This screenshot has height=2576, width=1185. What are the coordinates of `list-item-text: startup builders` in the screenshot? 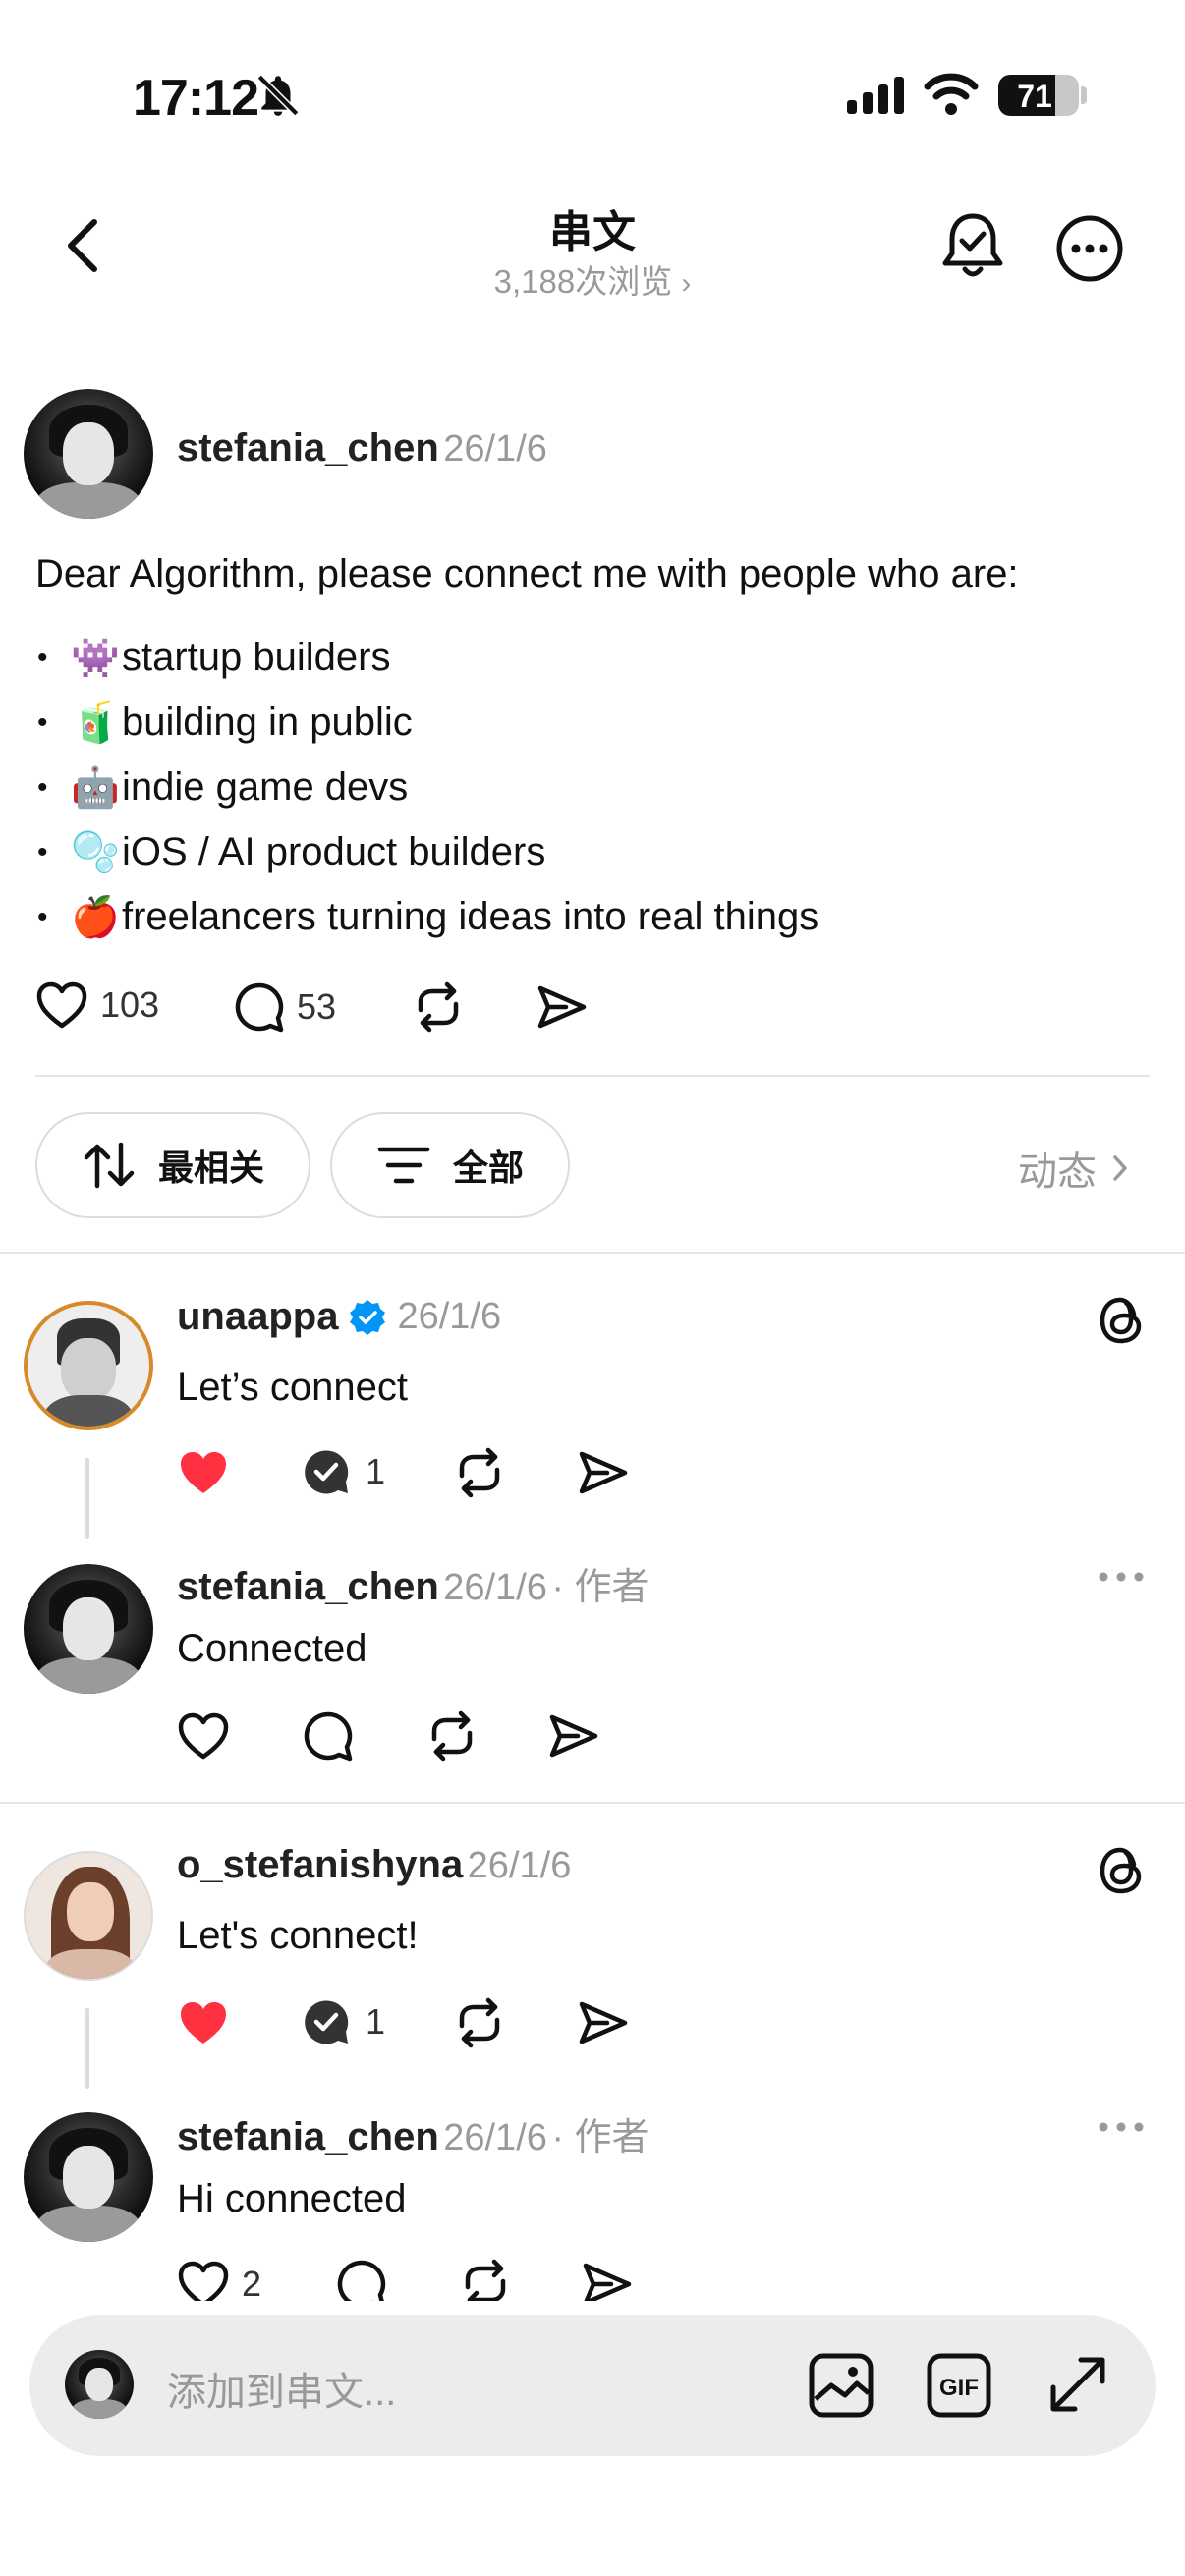 It's located at (256, 657).